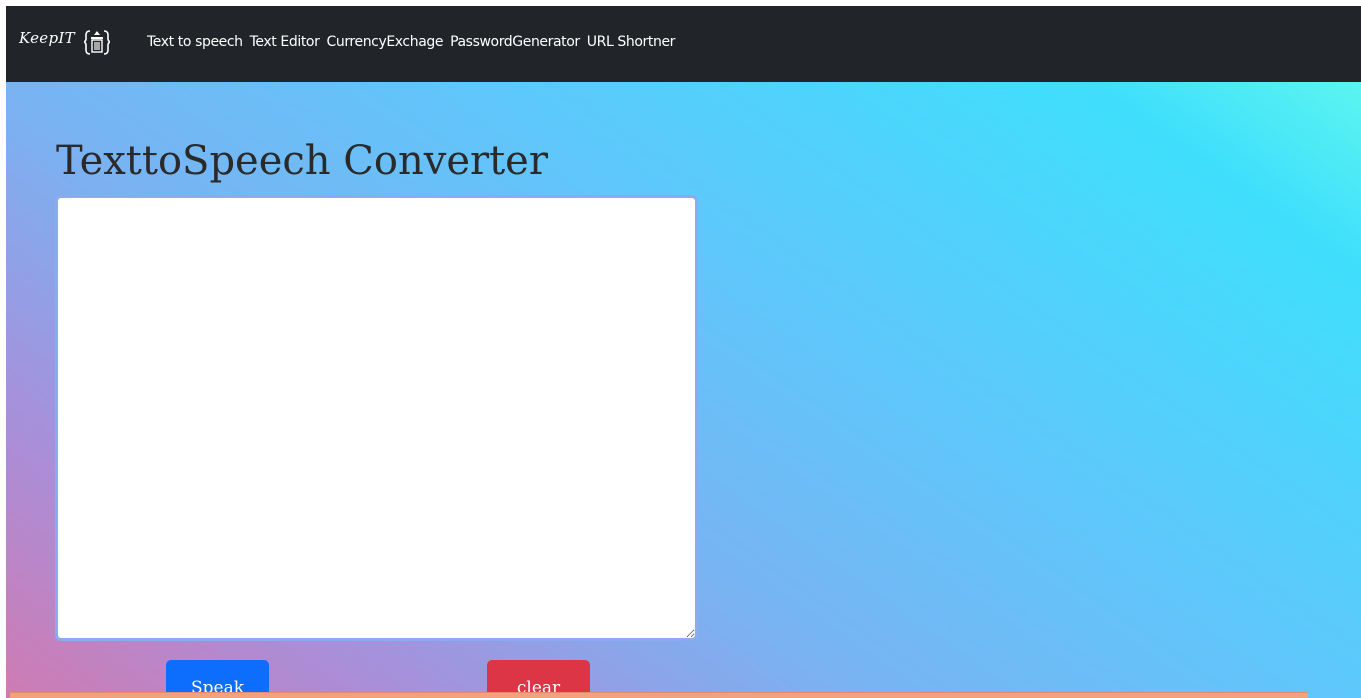 Image resolution: width=1361 pixels, height=698 pixels. I want to click on nav-link-currency-exchange: CurrencyExchage, so click(384, 42).